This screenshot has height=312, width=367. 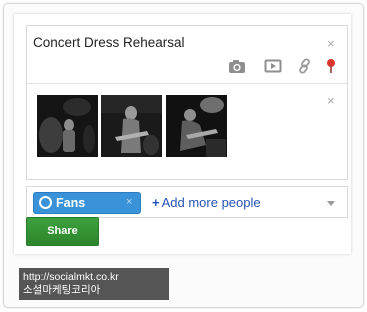 I want to click on watermark-name: 소셜마케팅코리아, so click(x=62, y=290).